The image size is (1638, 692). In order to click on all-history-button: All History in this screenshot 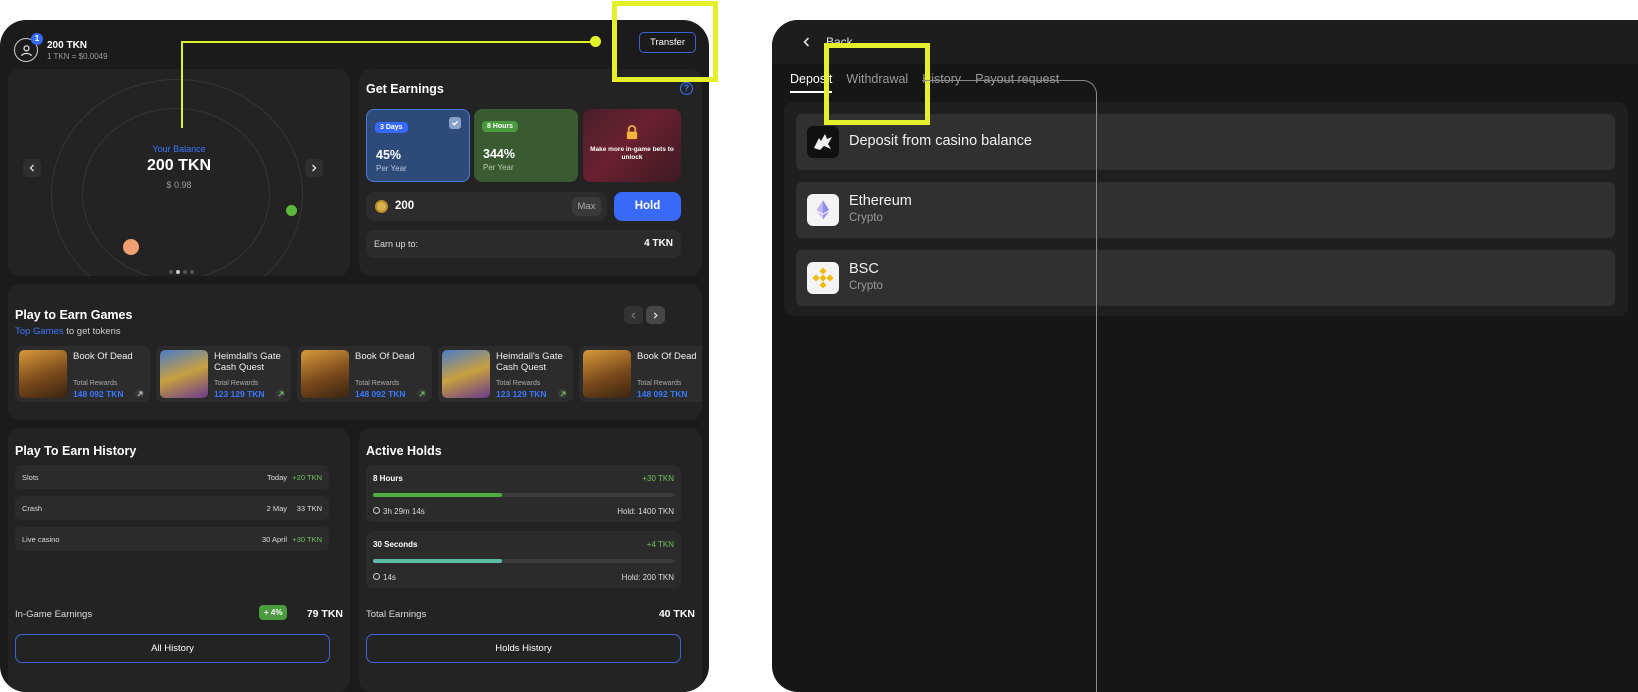, I will do `click(172, 648)`.